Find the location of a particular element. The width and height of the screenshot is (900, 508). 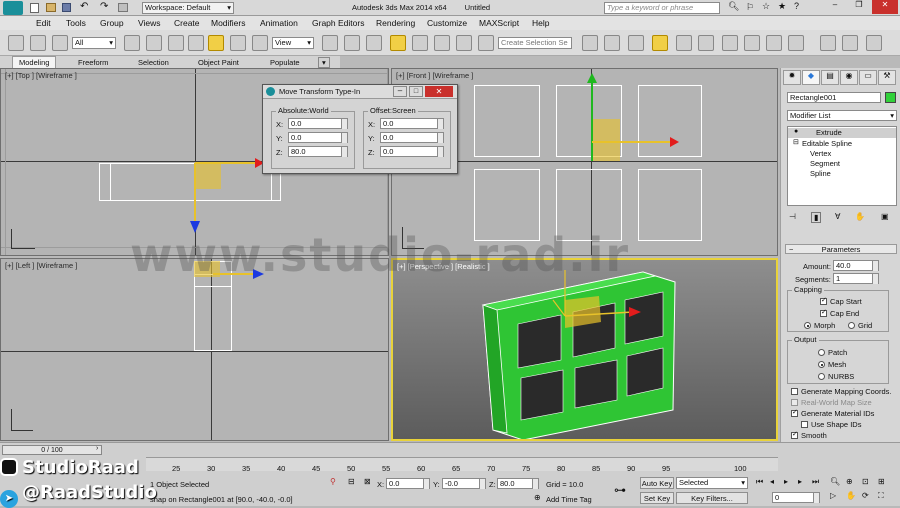

segments-field: 1 is located at coordinates (856, 278).